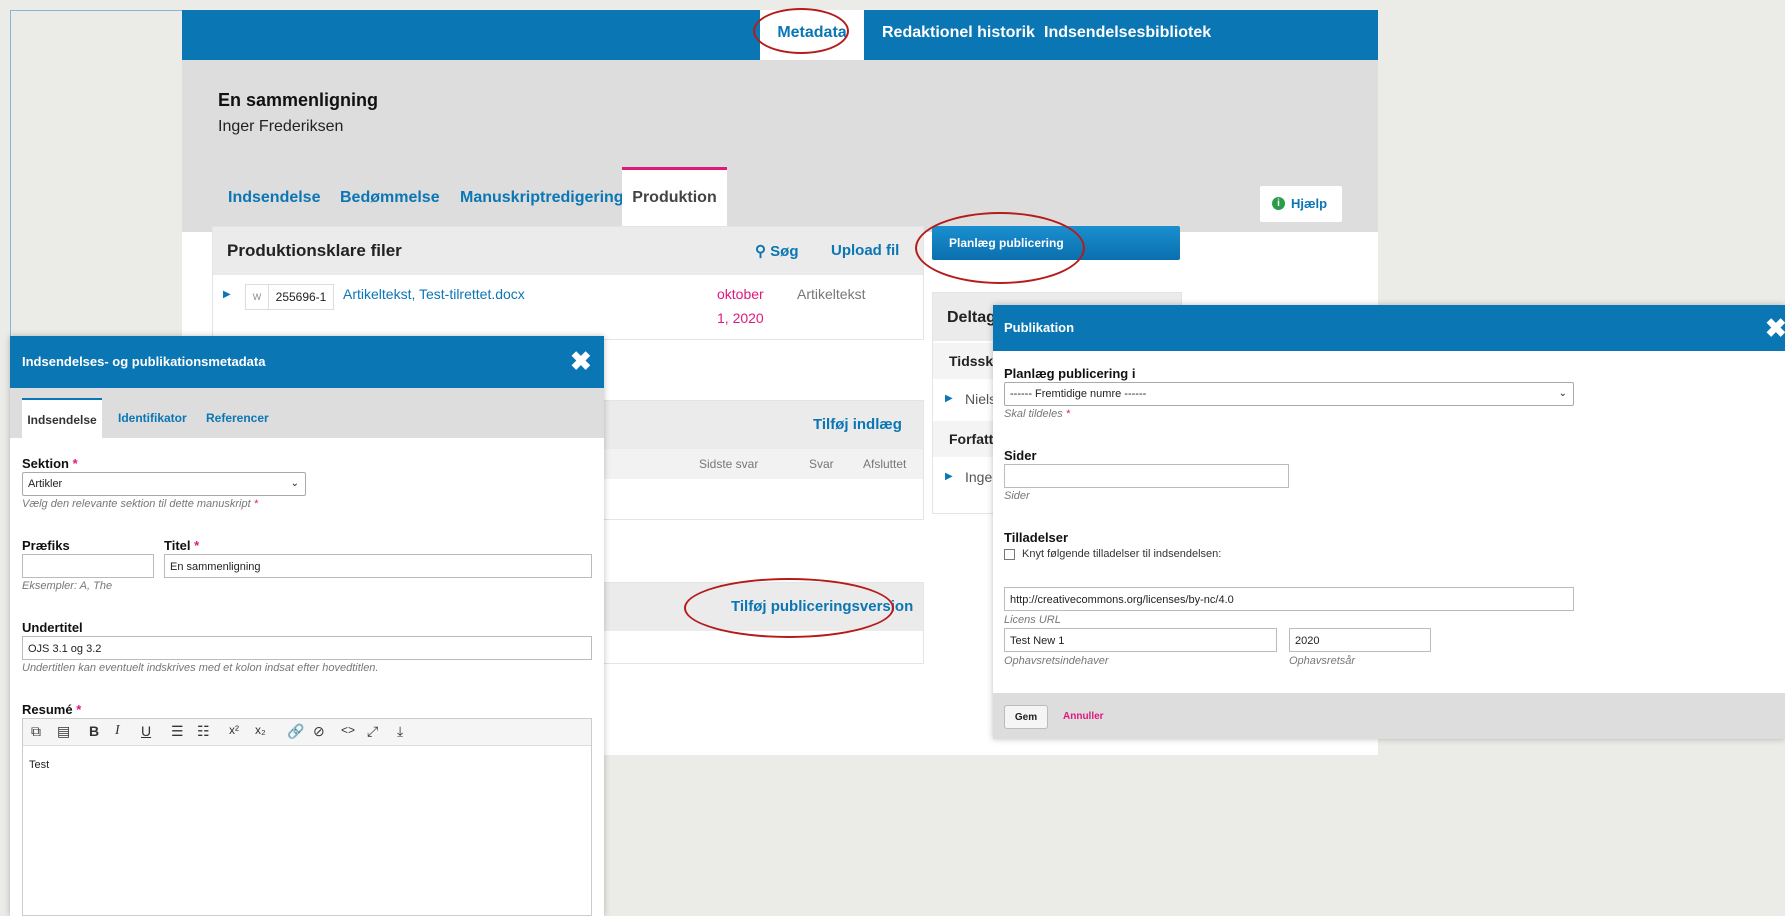  I want to click on abstract-label: Resumé *, so click(52, 709).